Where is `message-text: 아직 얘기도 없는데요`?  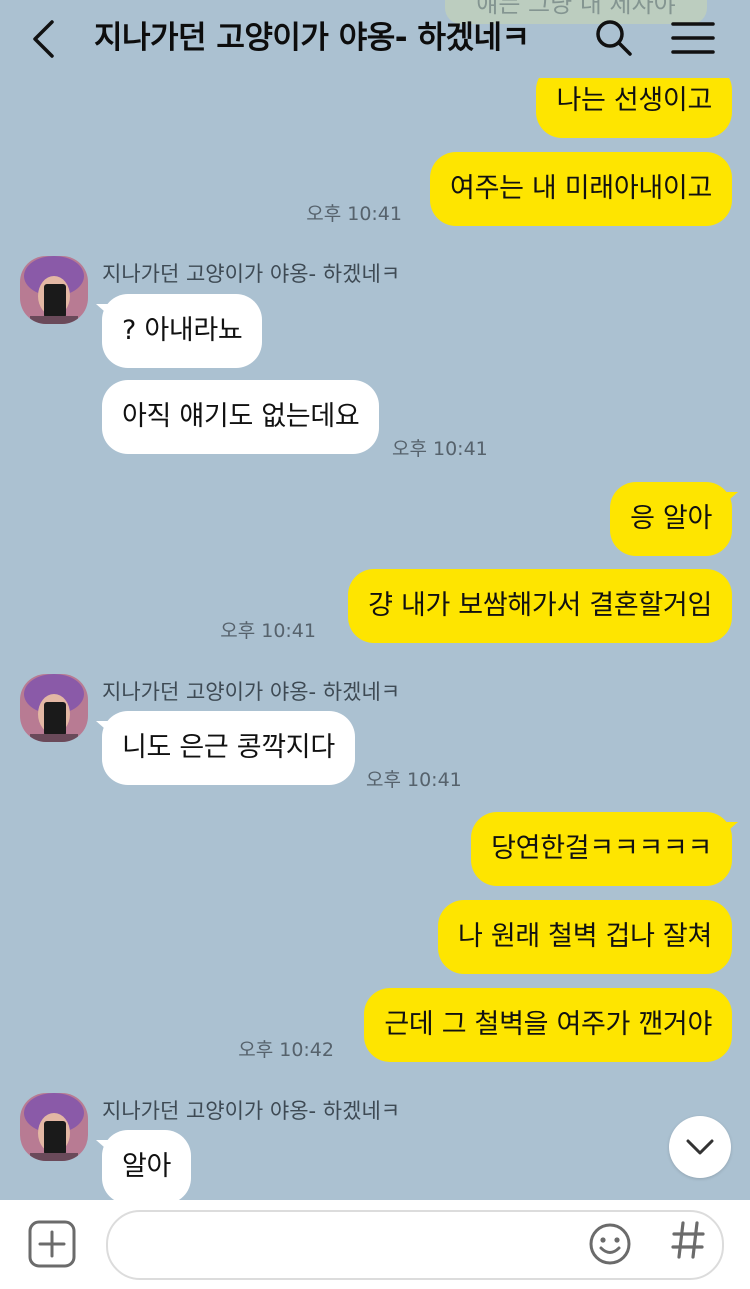 message-text: 아직 얘기도 없는데요 is located at coordinates (241, 416).